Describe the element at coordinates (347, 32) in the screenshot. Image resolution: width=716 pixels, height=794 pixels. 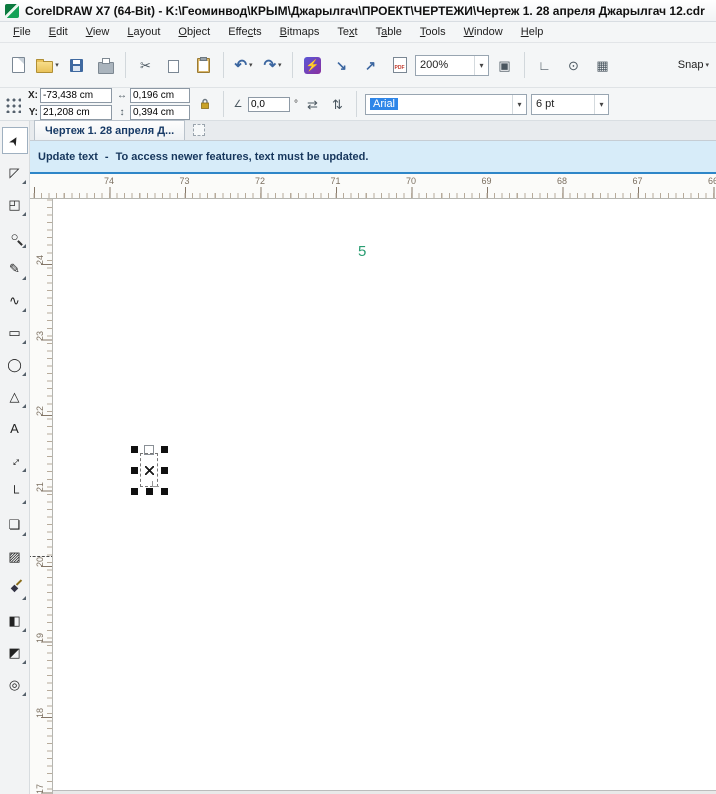
I see `menu-text: Text` at that location.